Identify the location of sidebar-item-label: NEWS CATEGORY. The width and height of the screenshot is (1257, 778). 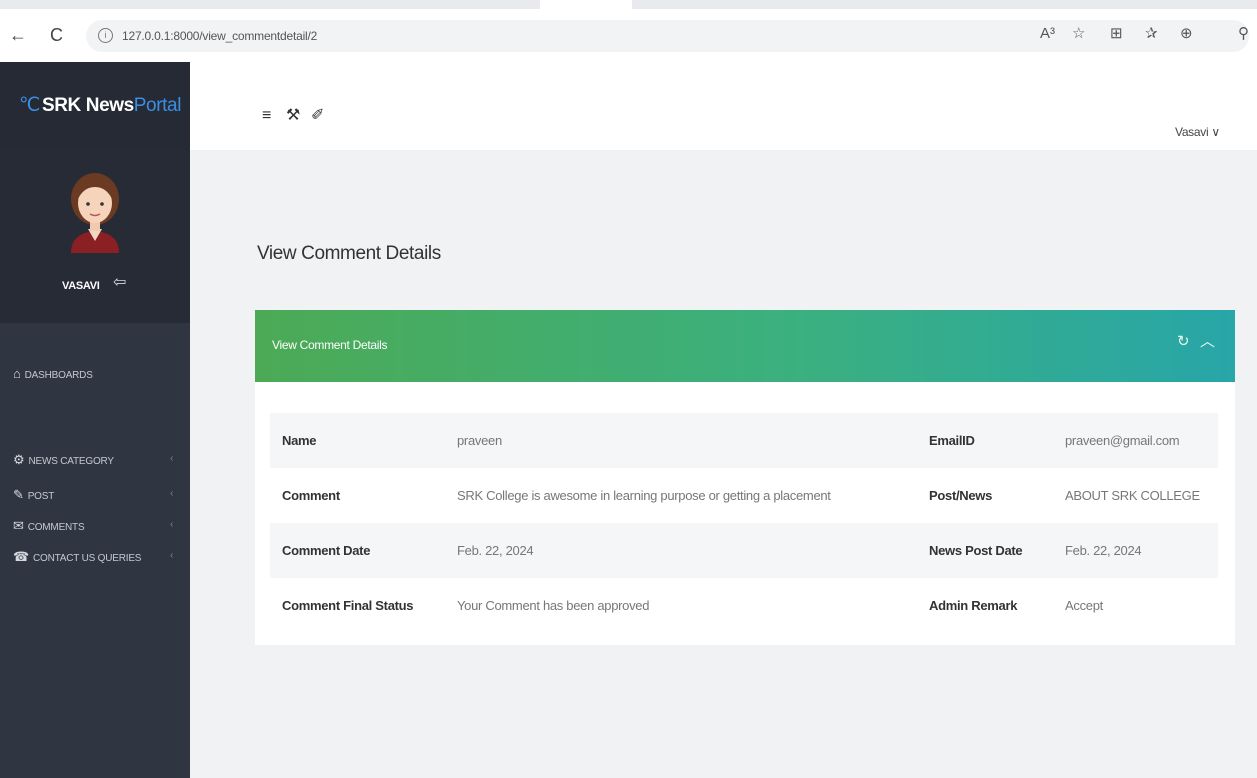
(71, 461).